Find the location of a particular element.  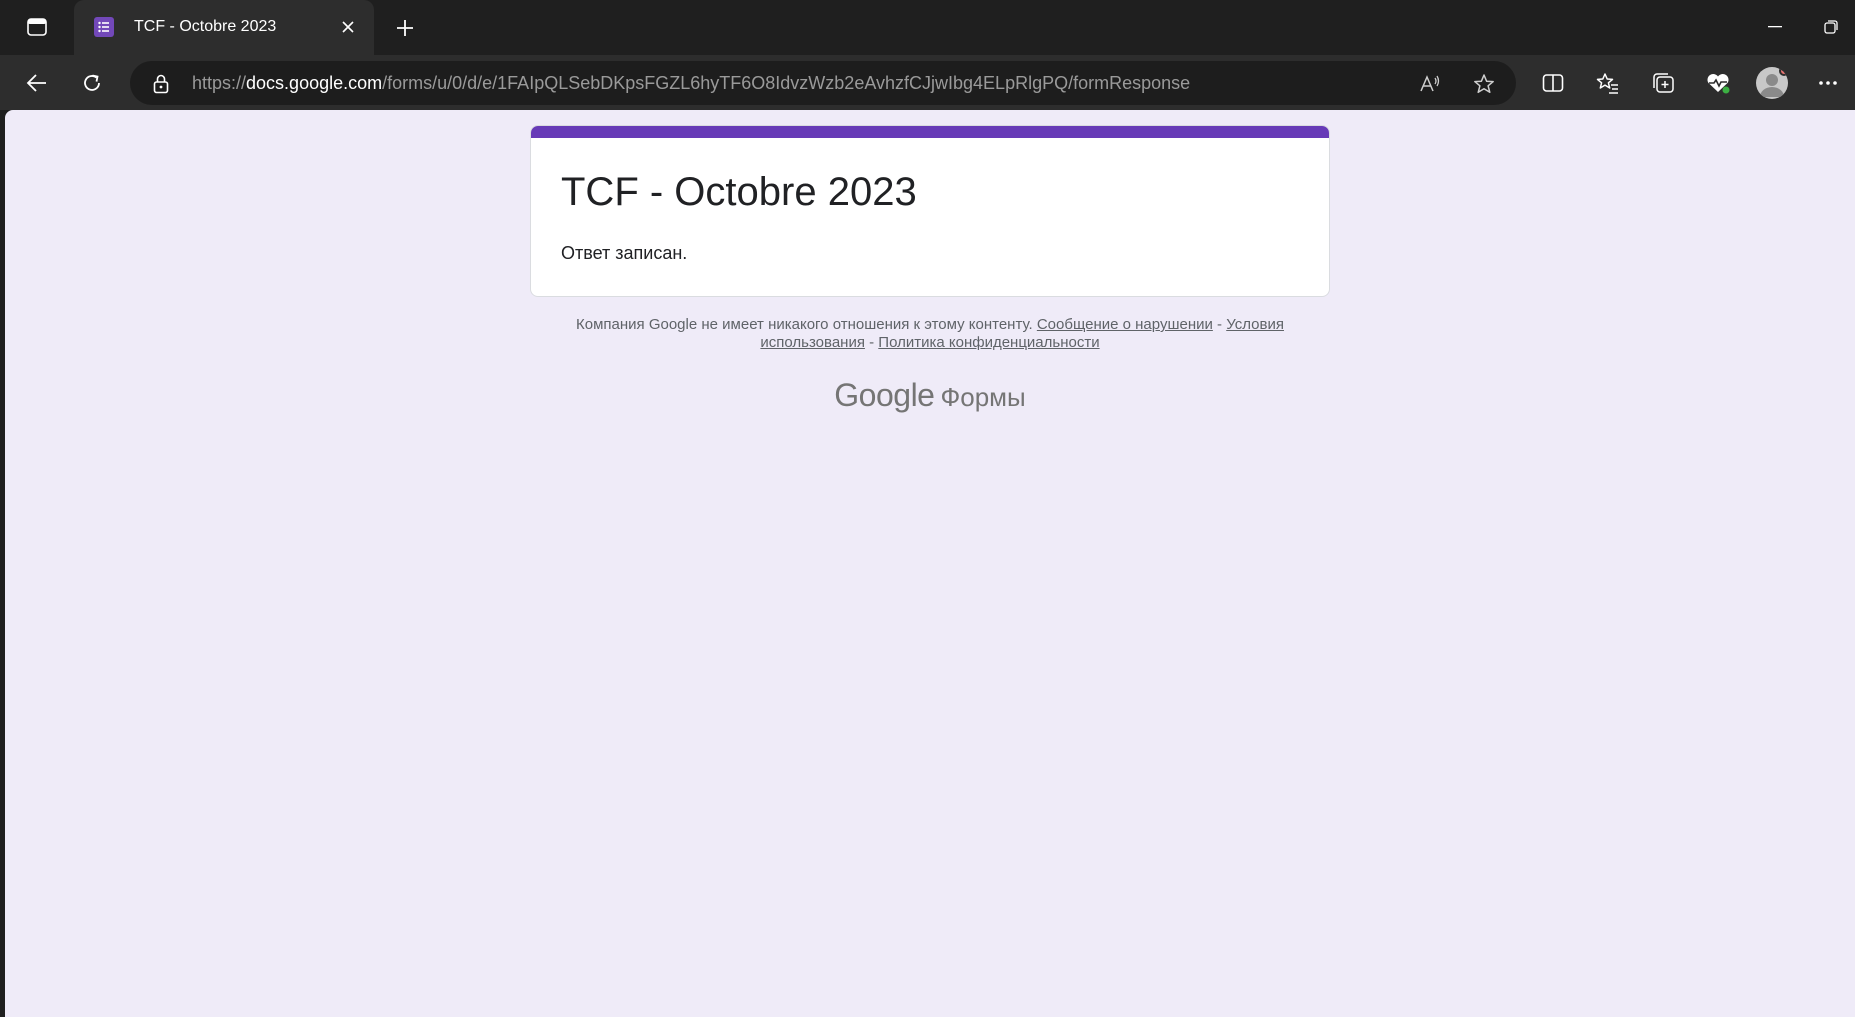

tab-actions-button is located at coordinates (37, 27).